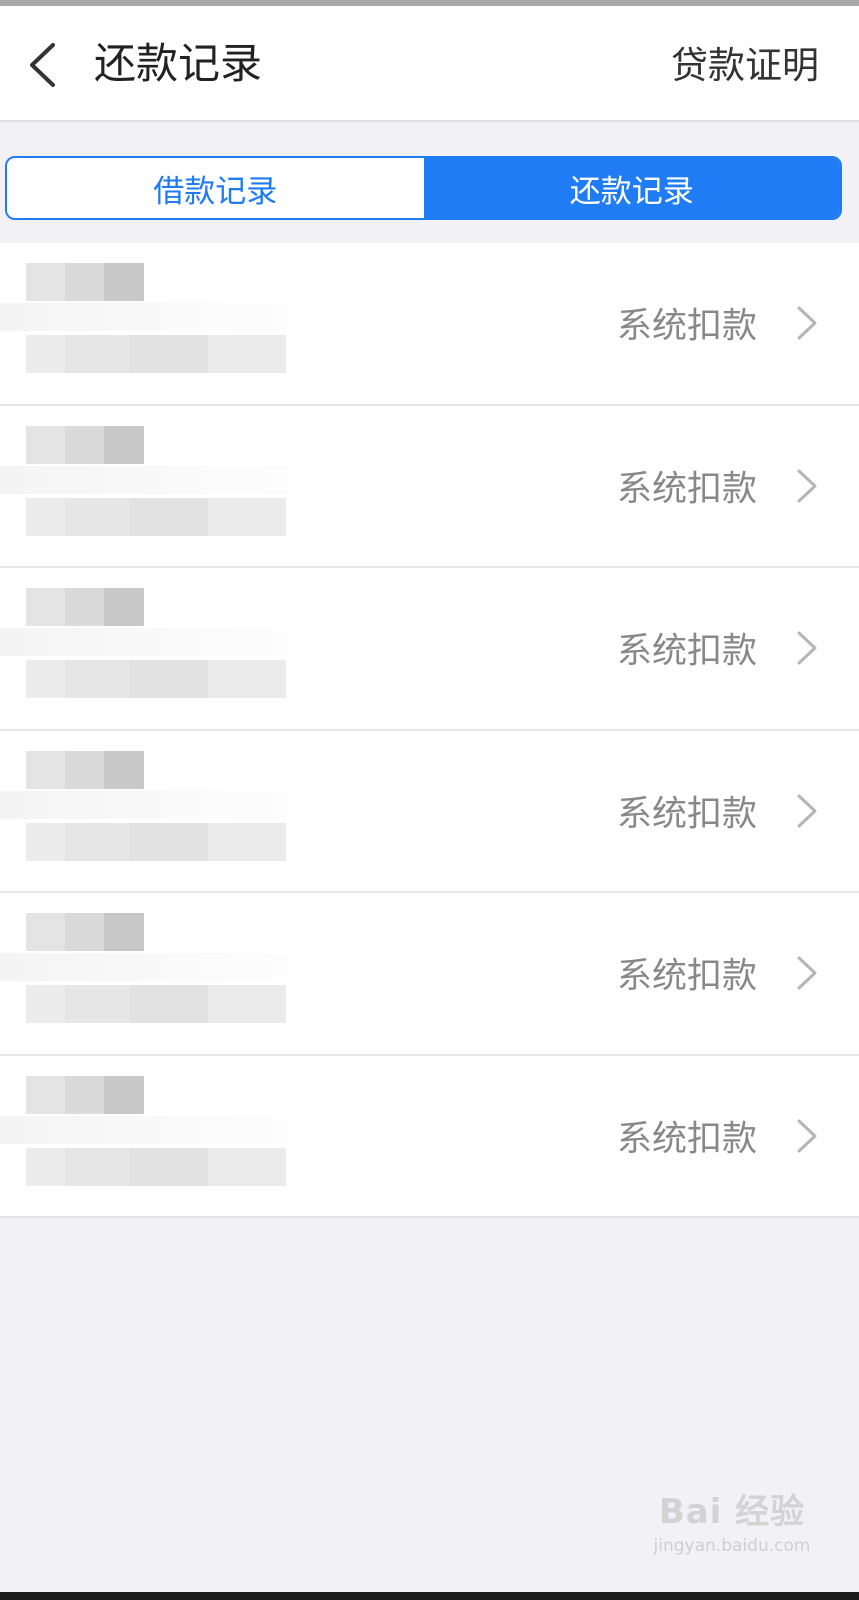 The height and width of the screenshot is (1600, 859). I want to click on chevron-left-icon, so click(42, 65).